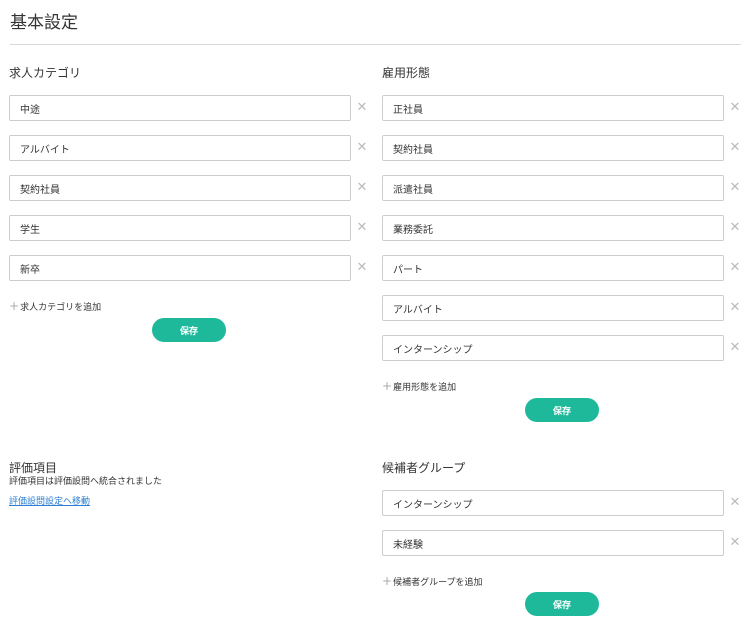 The image size is (750, 632). Describe the element at coordinates (44, 23) in the screenshot. I see `page-title: 基本設定` at that location.